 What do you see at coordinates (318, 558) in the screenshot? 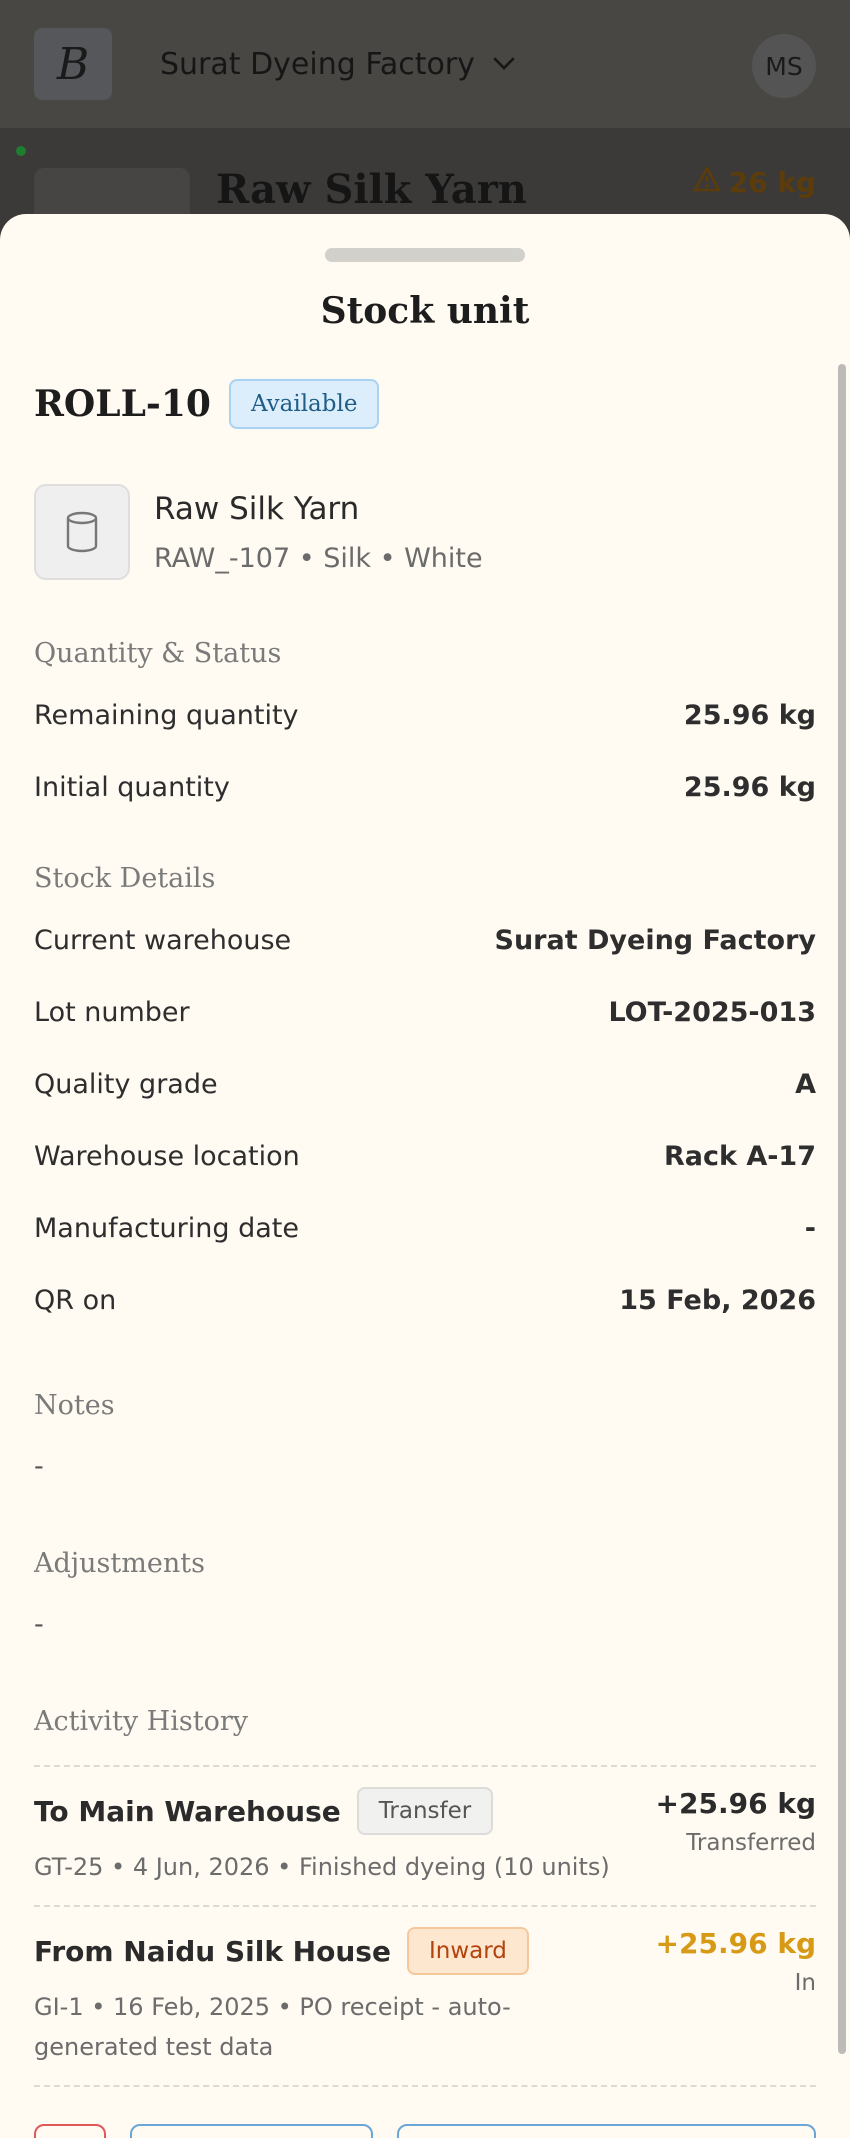
I see `product-meta: RAW_-107 • Silk • White` at bounding box center [318, 558].